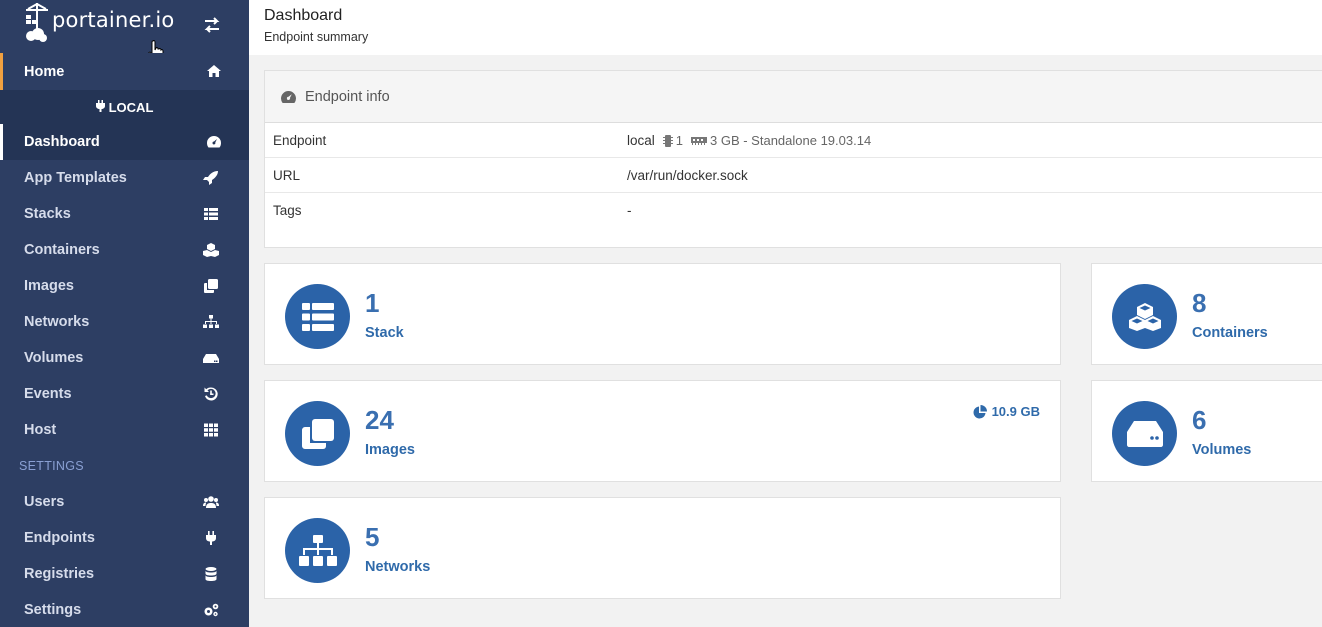  Describe the element at coordinates (287, 175) in the screenshot. I see `row-key: URL` at that location.